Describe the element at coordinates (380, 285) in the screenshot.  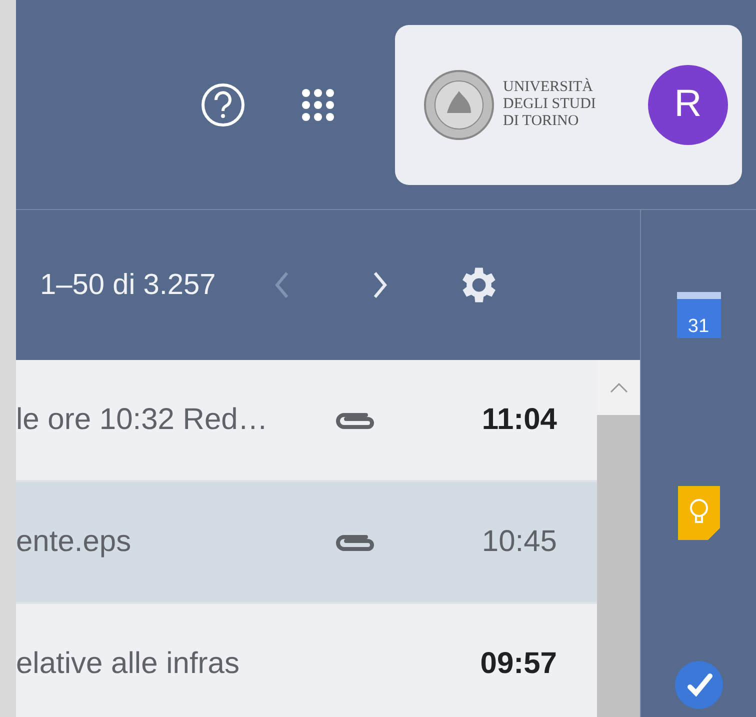
I see `next-page-button` at that location.